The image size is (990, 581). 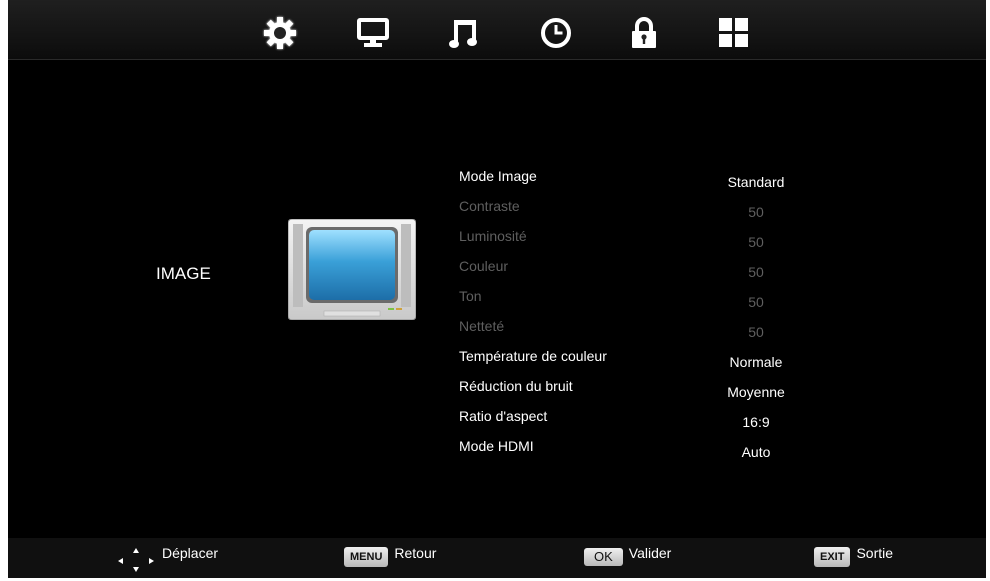 What do you see at coordinates (352, 269) in the screenshot?
I see `tv-icon` at bounding box center [352, 269].